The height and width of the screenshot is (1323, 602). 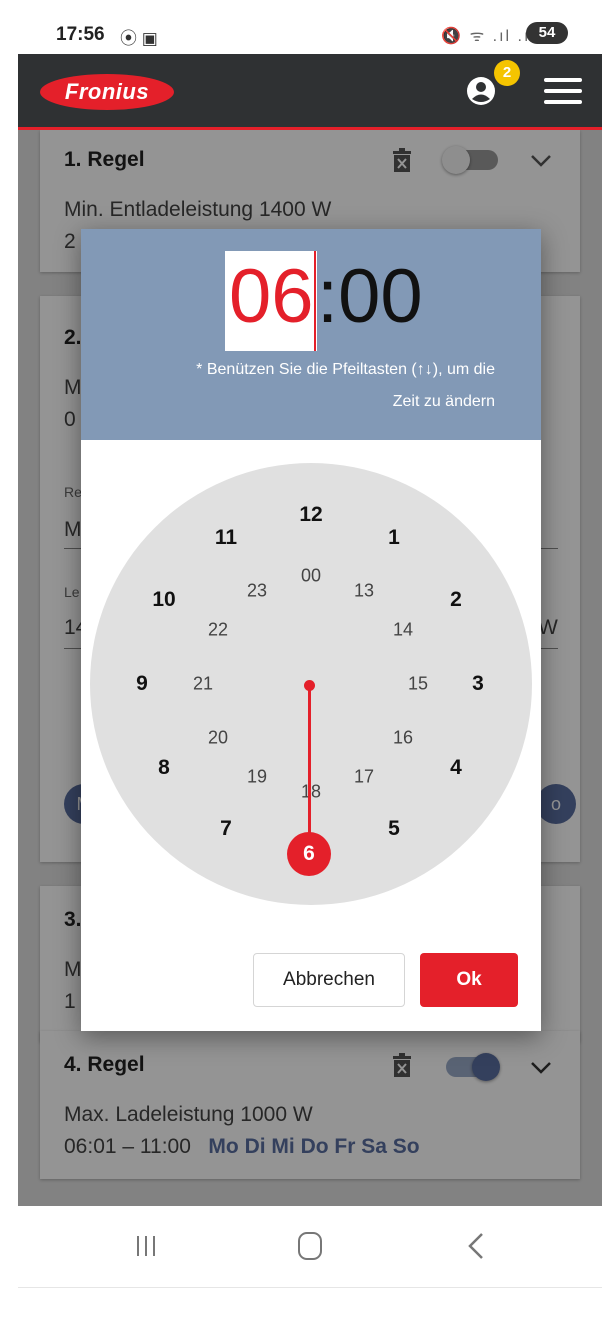 What do you see at coordinates (257, 777) in the screenshot?
I see `hour-option: 19` at bounding box center [257, 777].